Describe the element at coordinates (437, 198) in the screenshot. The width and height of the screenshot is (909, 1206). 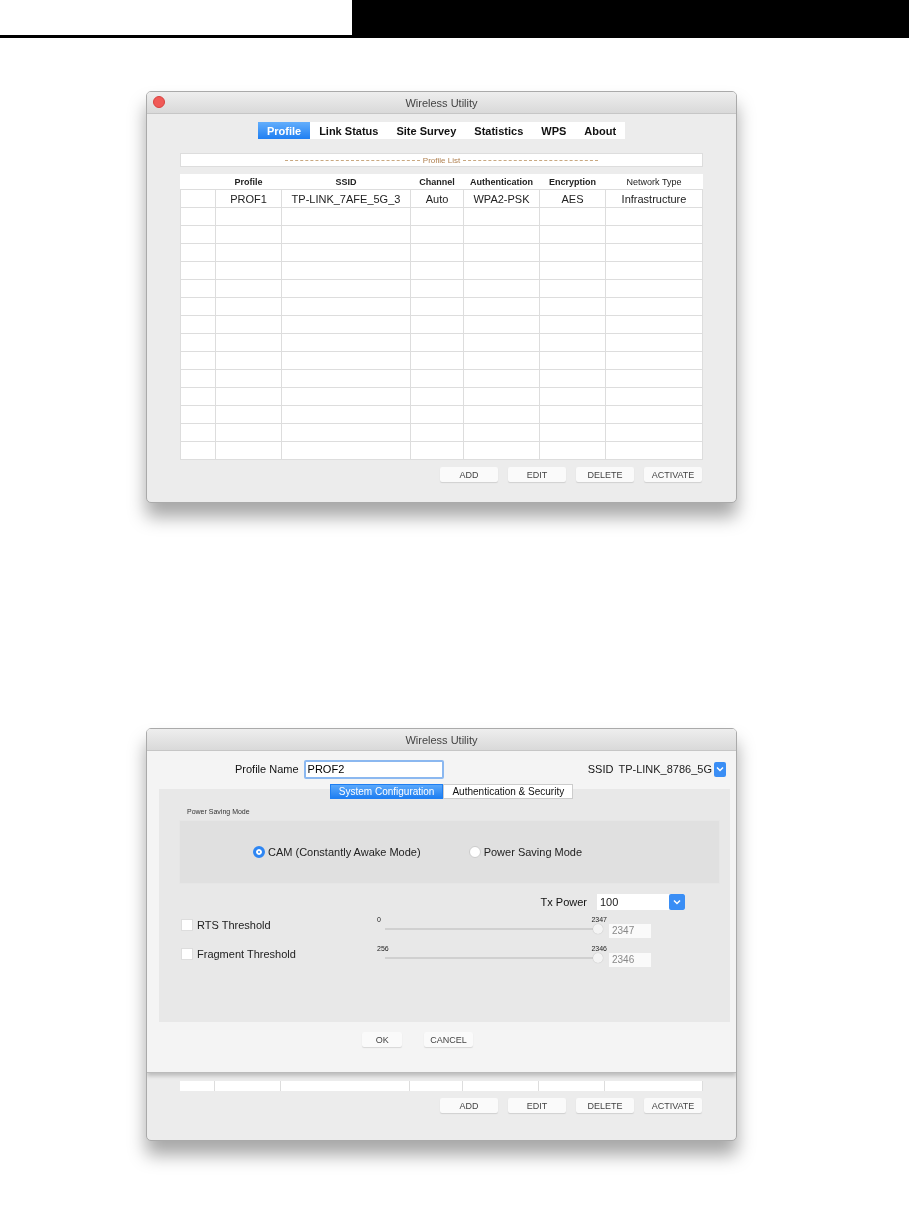
I see `table-cell: Auto` at that location.